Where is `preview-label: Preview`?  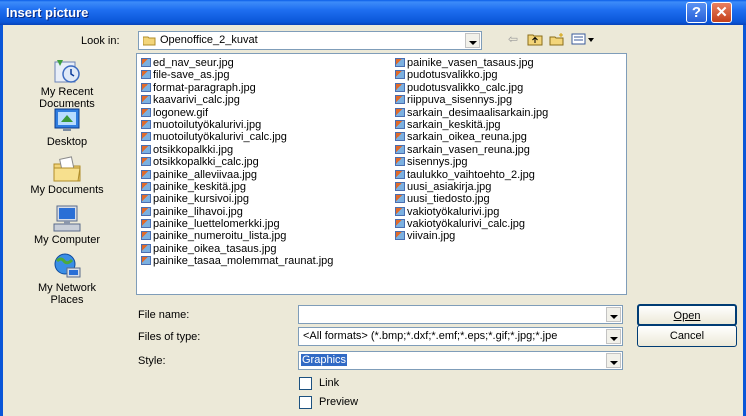
preview-label: Preview is located at coordinates (339, 402).